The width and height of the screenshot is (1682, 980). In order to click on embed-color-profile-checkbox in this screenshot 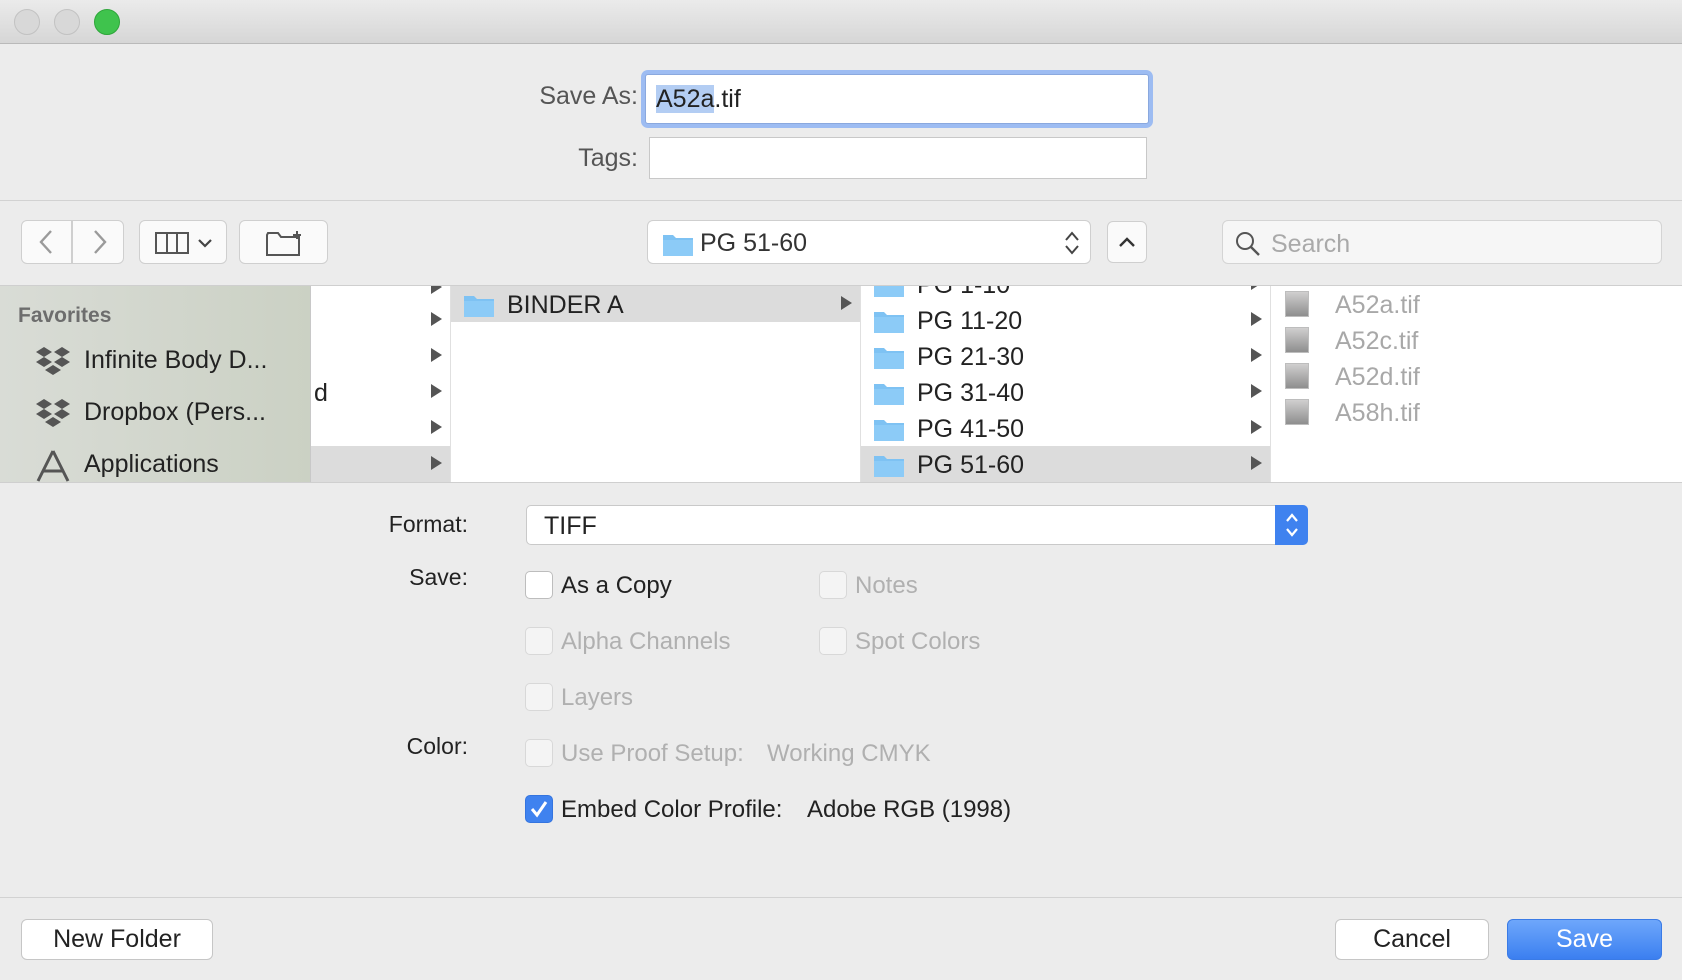, I will do `click(539, 809)`.